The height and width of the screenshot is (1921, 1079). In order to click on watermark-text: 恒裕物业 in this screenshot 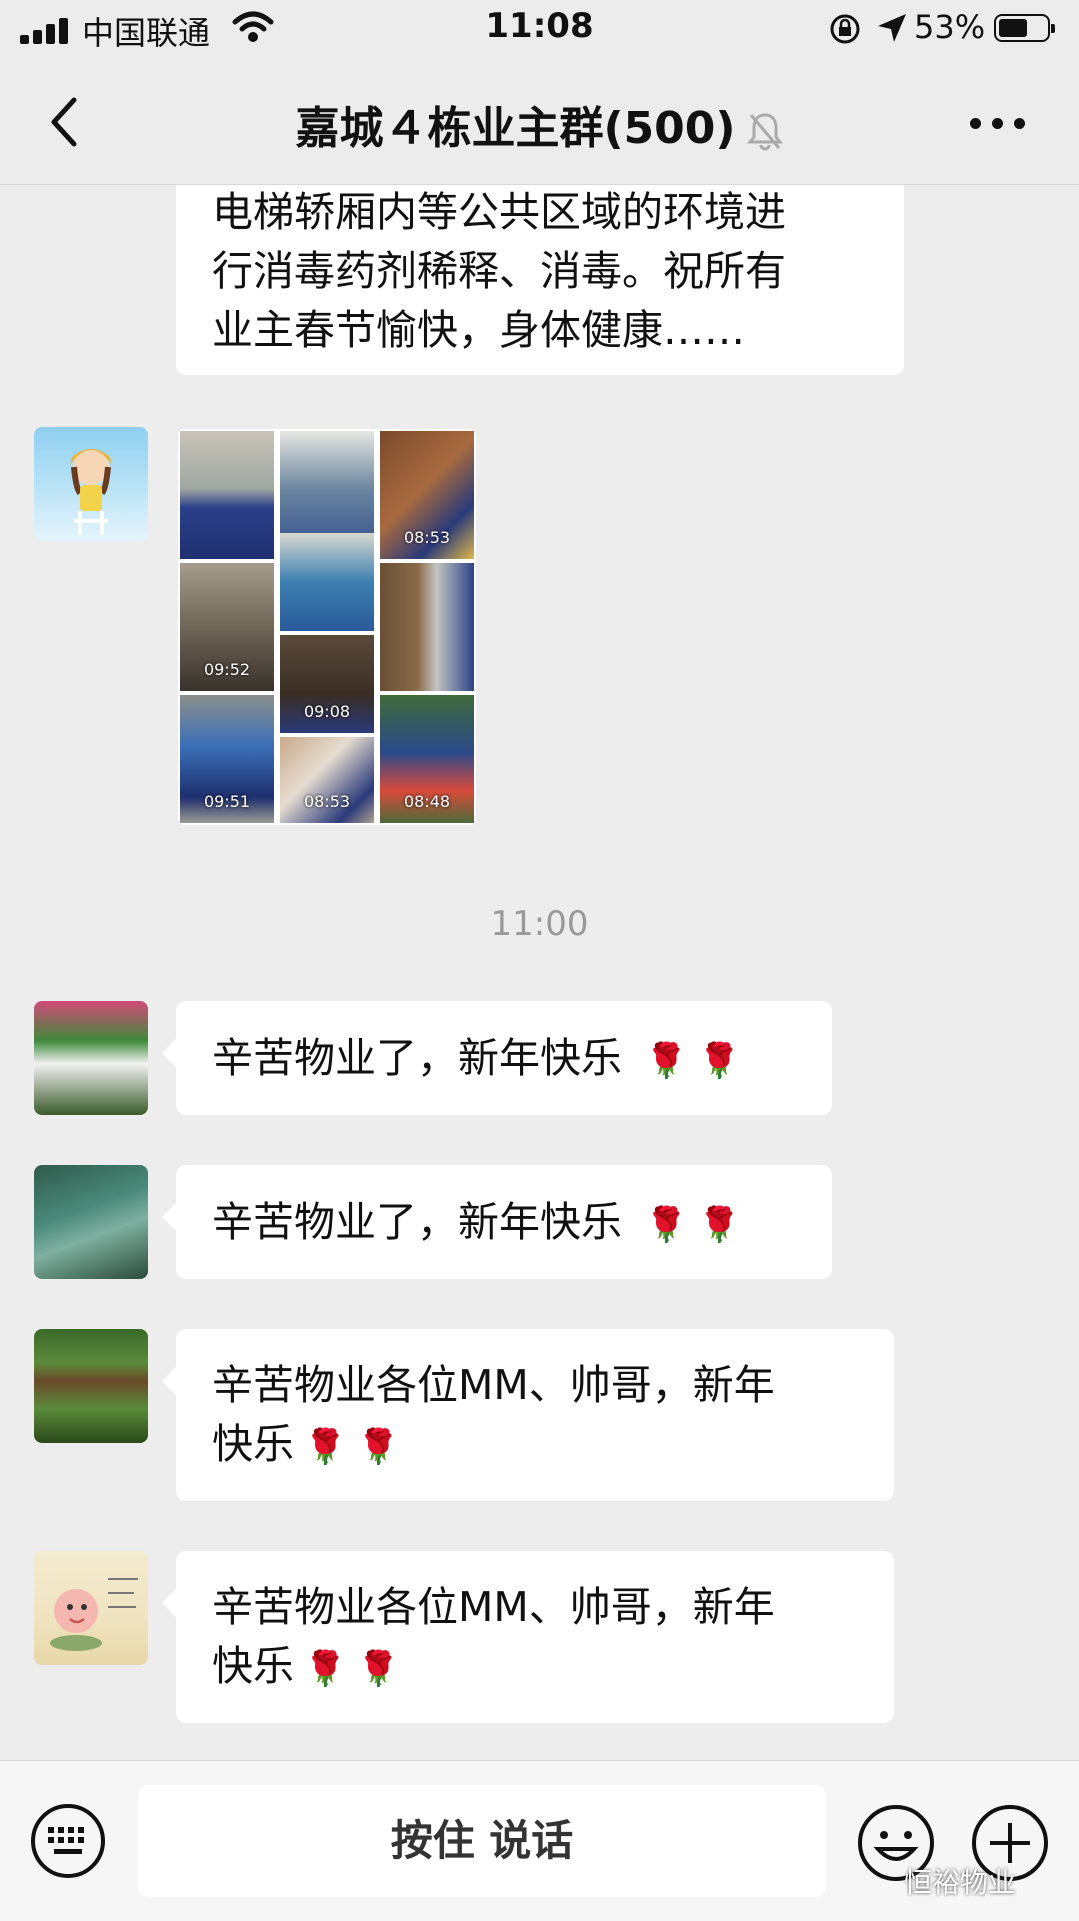, I will do `click(960, 1882)`.